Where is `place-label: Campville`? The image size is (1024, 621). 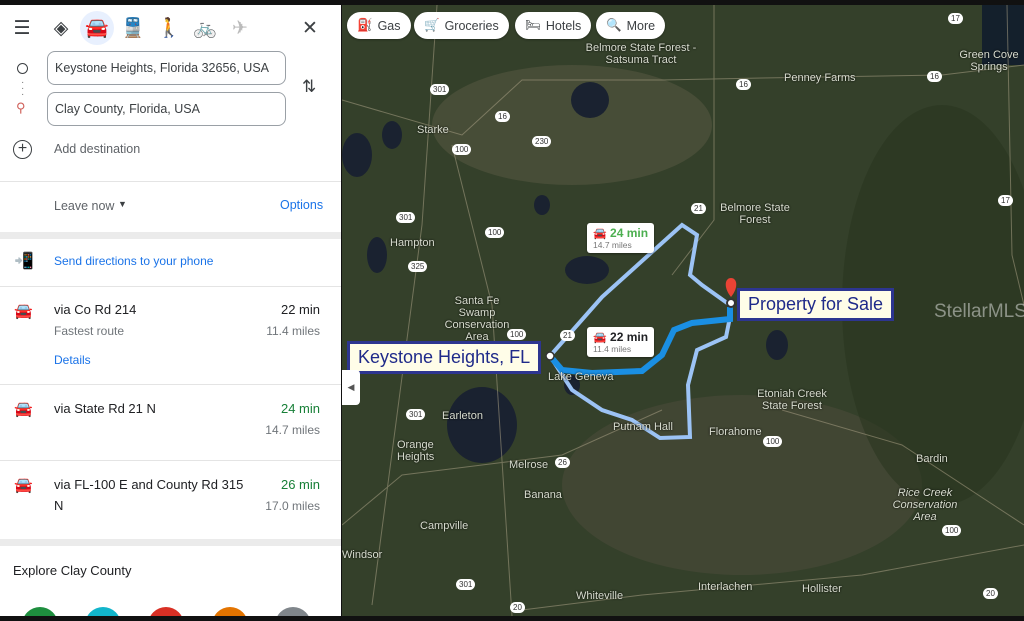 place-label: Campville is located at coordinates (444, 526).